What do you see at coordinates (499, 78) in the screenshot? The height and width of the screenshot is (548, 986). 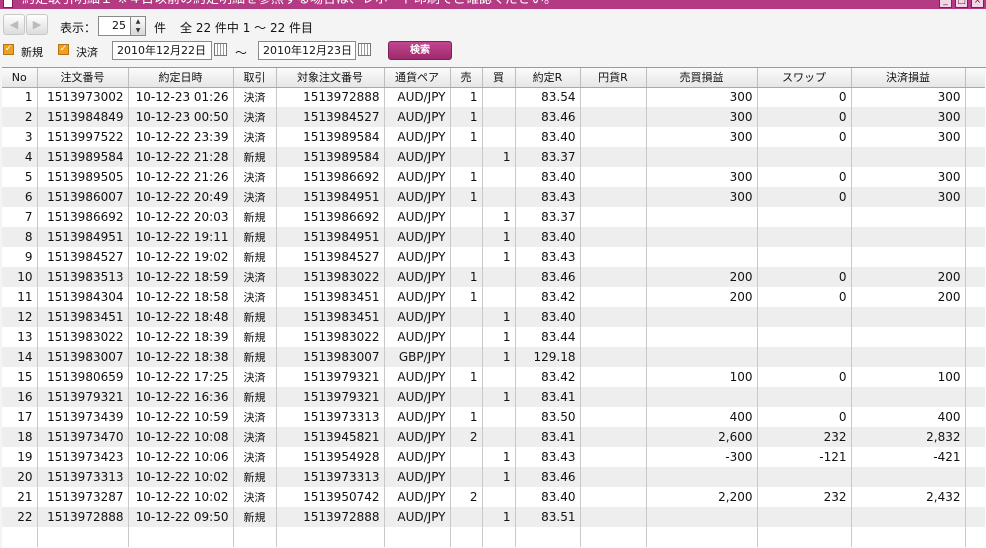 I see `column-header: 買` at bounding box center [499, 78].